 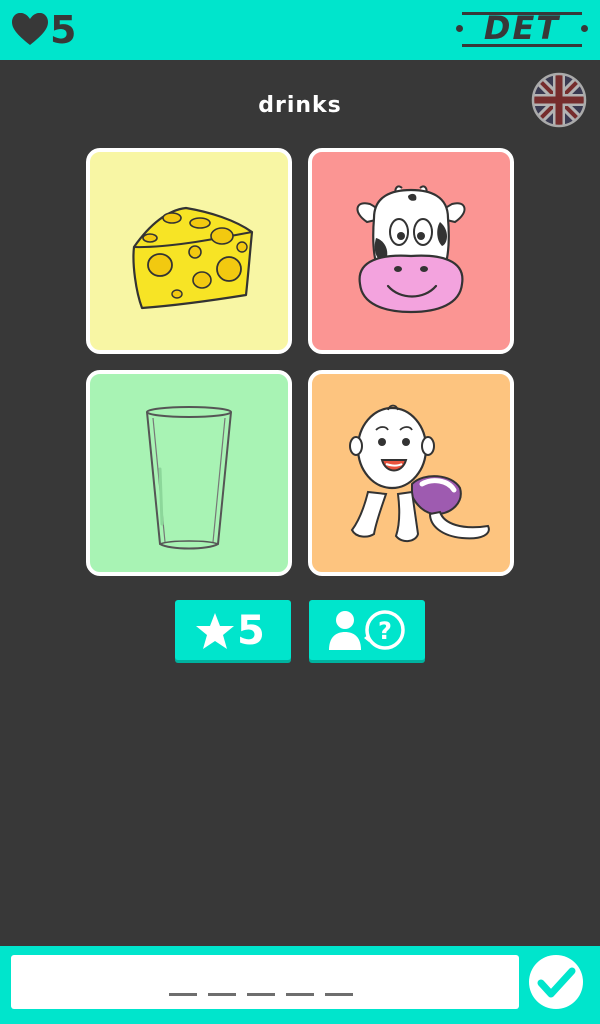 I want to click on logo-dot, so click(x=584, y=28).